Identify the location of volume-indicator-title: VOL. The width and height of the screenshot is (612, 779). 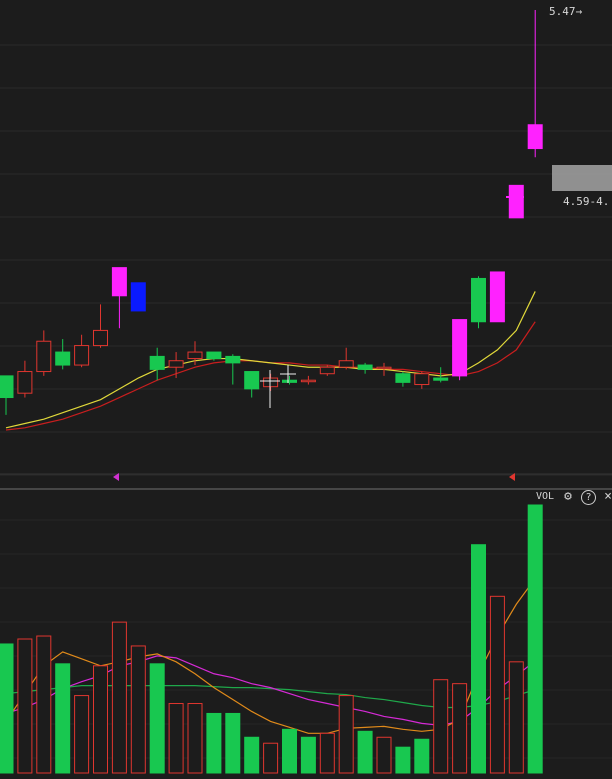
(545, 496).